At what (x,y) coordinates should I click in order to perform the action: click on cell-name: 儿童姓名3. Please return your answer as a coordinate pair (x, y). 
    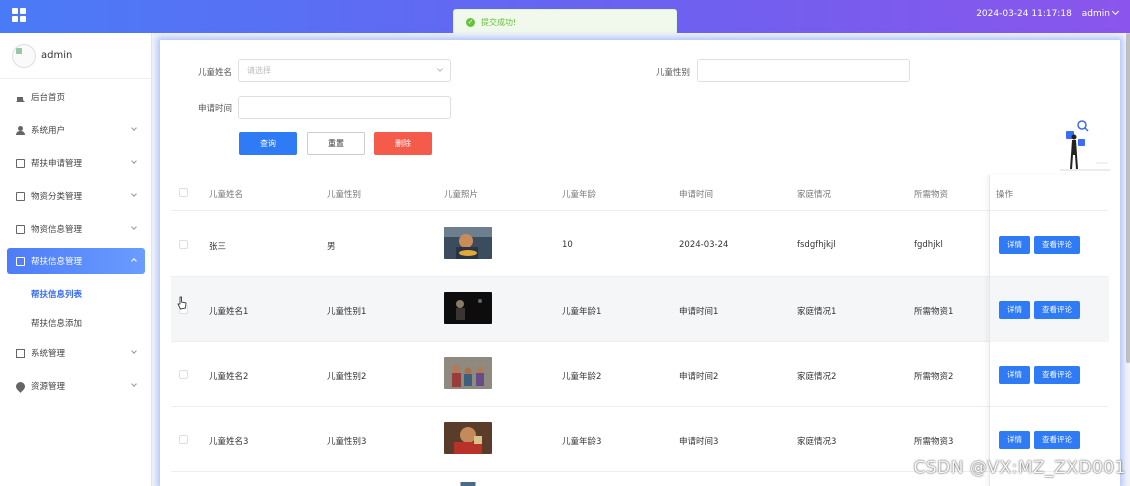
    Looking at the image, I should click on (229, 442).